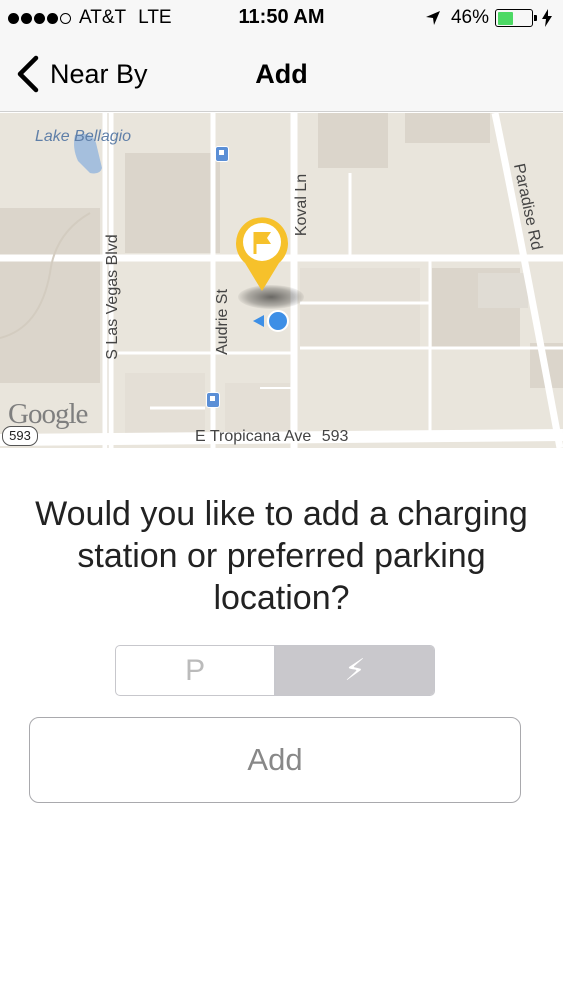  I want to click on user-location-icon, so click(271, 321).